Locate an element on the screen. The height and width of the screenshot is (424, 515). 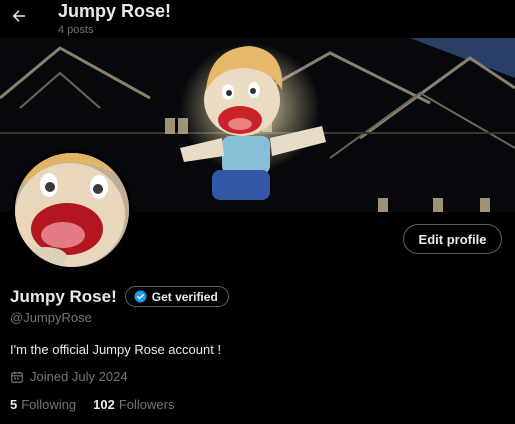
following-label: Following is located at coordinates (49, 404).